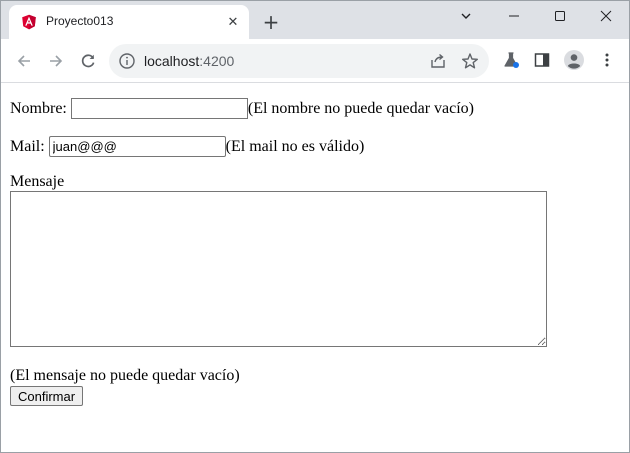 Image resolution: width=630 pixels, height=453 pixels. Describe the element at coordinates (159, 108) in the screenshot. I see `nombre-input` at that location.